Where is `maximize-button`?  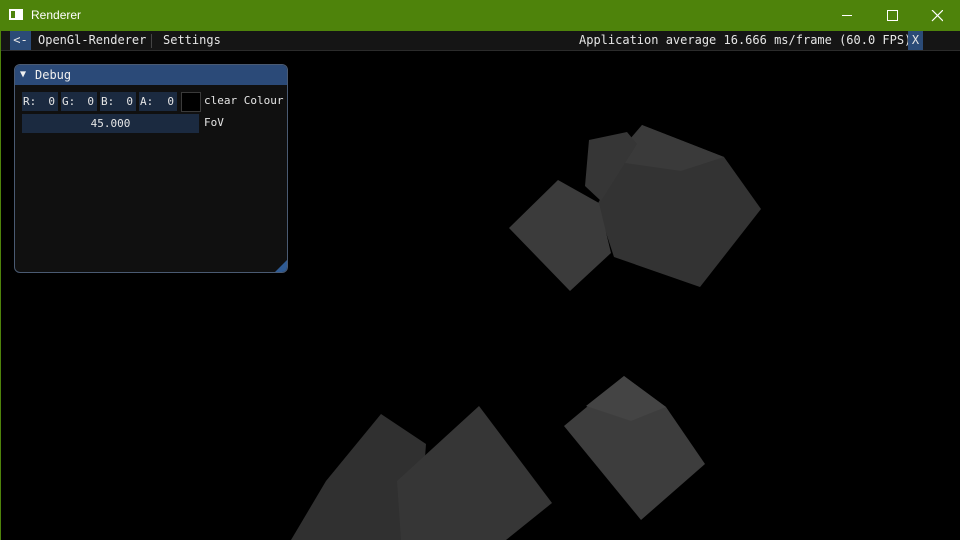 maximize-button is located at coordinates (892, 15).